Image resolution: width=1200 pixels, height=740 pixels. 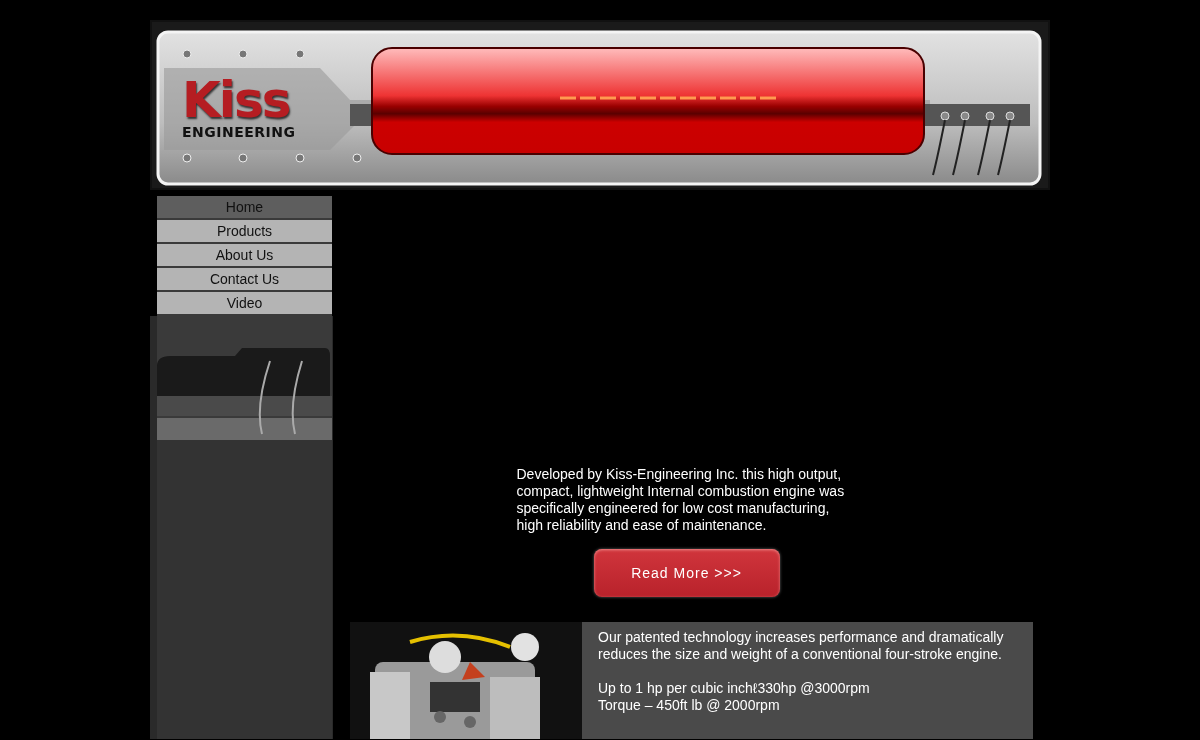 I want to click on nav-link: Video, so click(x=244, y=304).